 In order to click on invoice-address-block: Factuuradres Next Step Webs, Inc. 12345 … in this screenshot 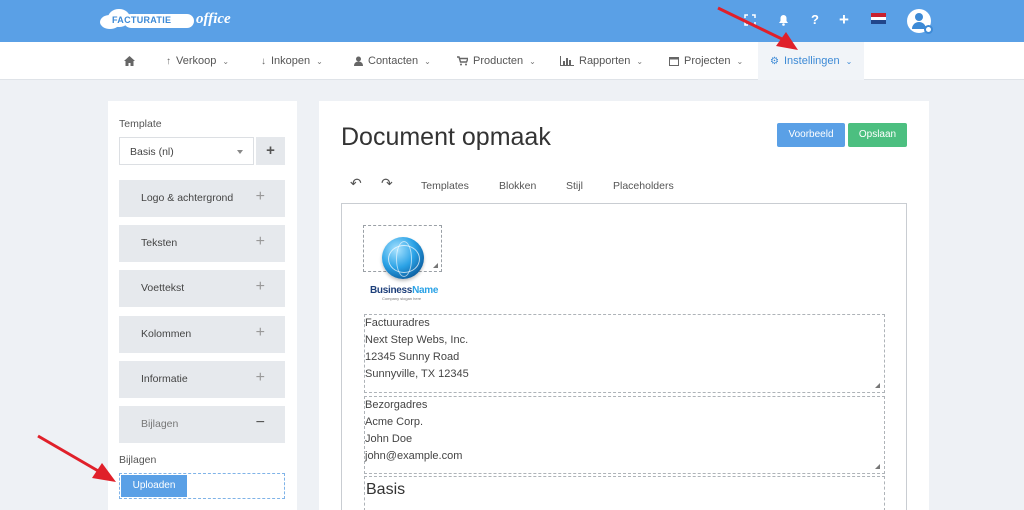, I will do `click(624, 353)`.